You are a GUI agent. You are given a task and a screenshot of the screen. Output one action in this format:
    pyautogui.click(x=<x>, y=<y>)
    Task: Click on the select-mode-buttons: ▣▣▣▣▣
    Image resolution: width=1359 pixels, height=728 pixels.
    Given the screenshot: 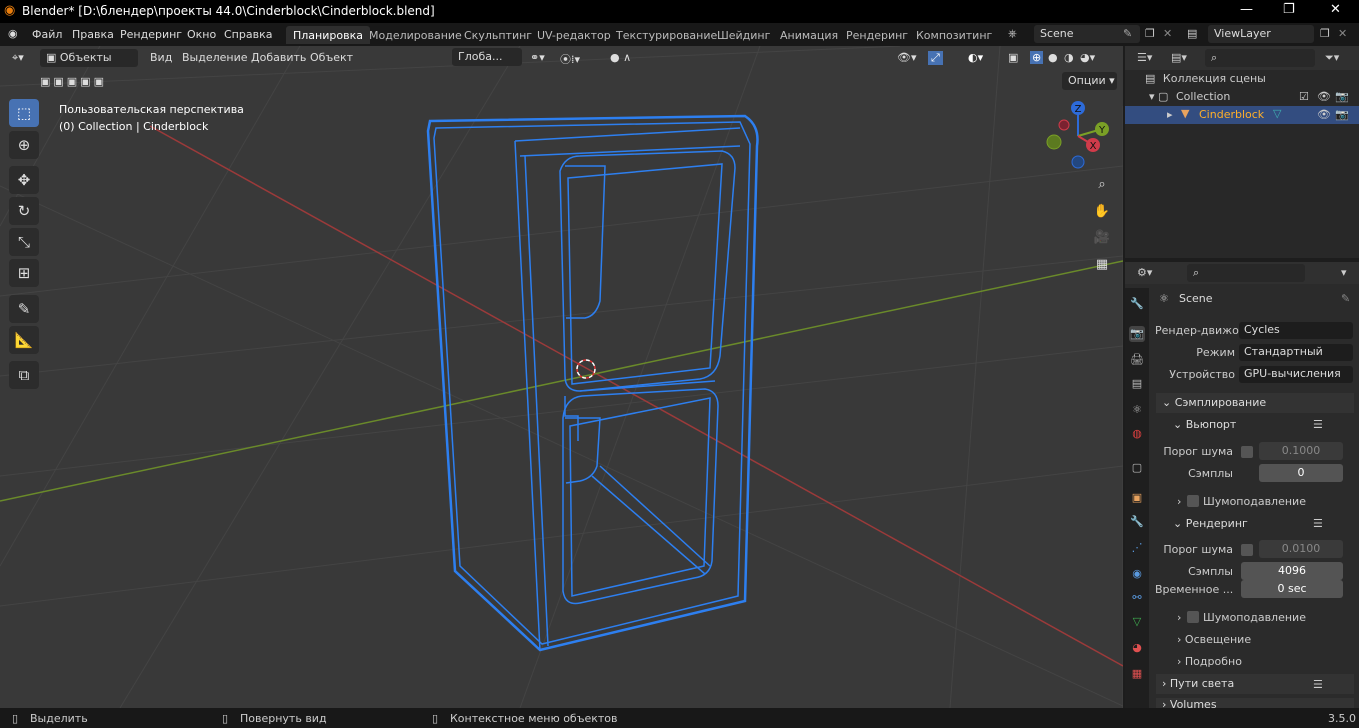 What is the action you would take?
    pyautogui.click(x=82, y=83)
    